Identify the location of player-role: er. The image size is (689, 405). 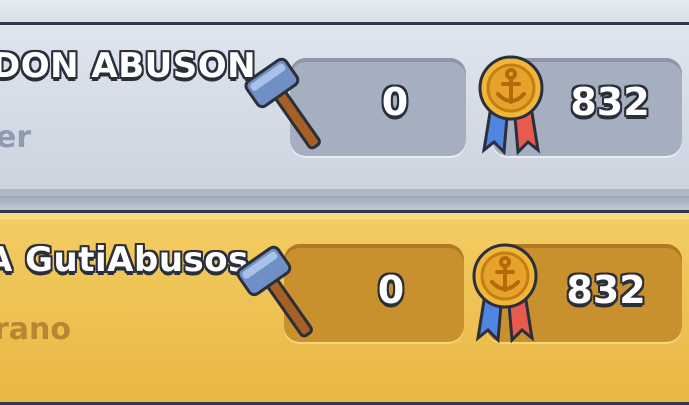
(16, 137).